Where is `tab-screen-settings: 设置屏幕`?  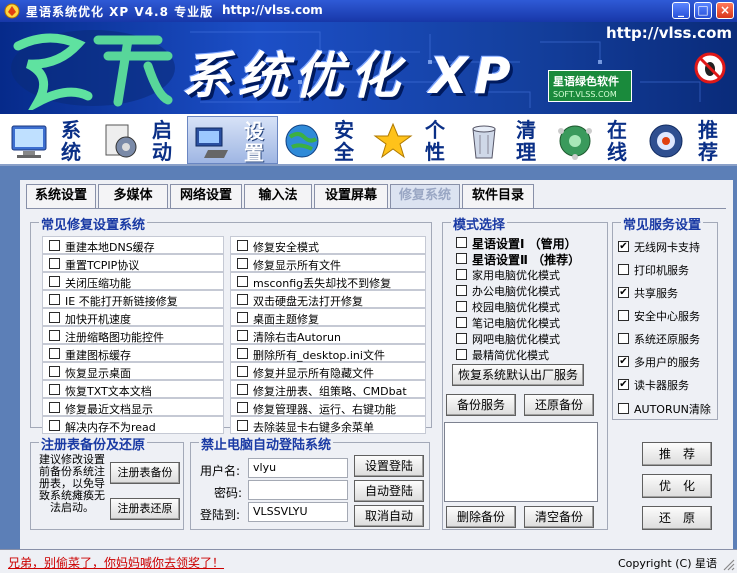
tab-screen-settings: 设置屏幕 is located at coordinates (351, 196).